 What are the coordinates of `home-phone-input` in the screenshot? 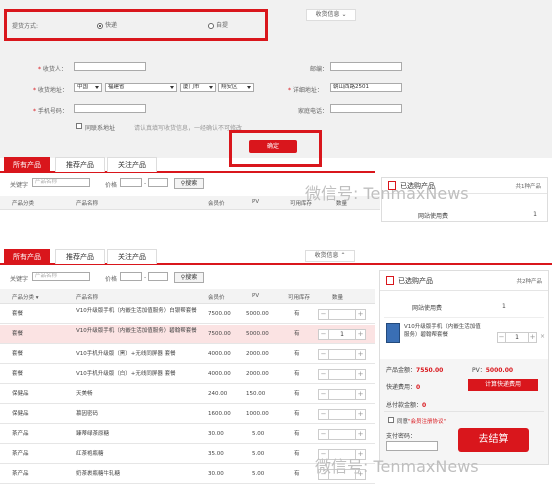 It's located at (366, 108).